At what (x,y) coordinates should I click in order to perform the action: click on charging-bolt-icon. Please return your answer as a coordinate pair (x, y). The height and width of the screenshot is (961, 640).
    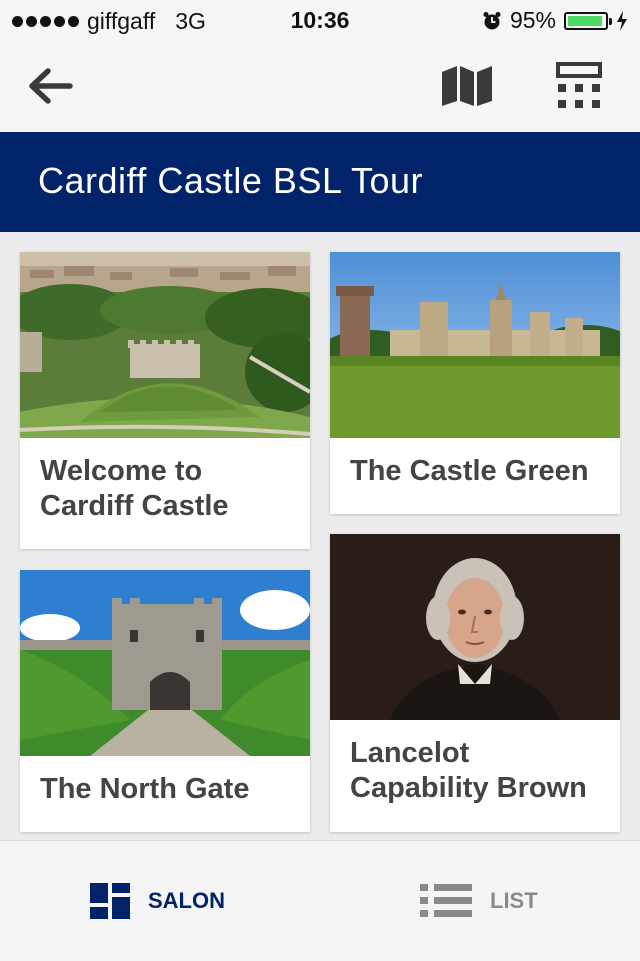
    Looking at the image, I should click on (622, 20).